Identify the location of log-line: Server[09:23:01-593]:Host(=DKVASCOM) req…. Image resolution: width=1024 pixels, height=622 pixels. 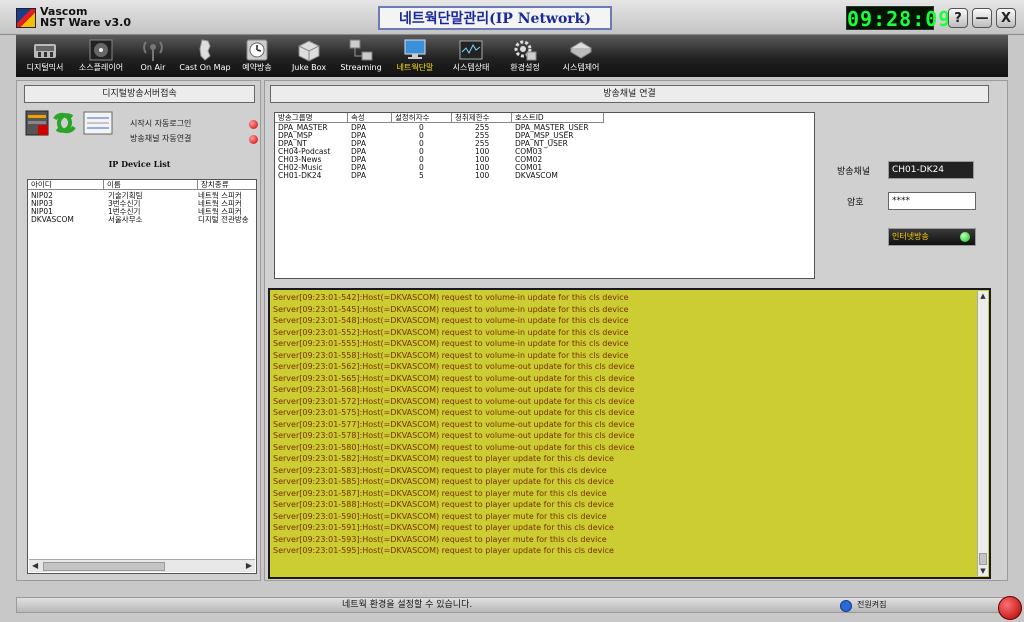
(440, 539).